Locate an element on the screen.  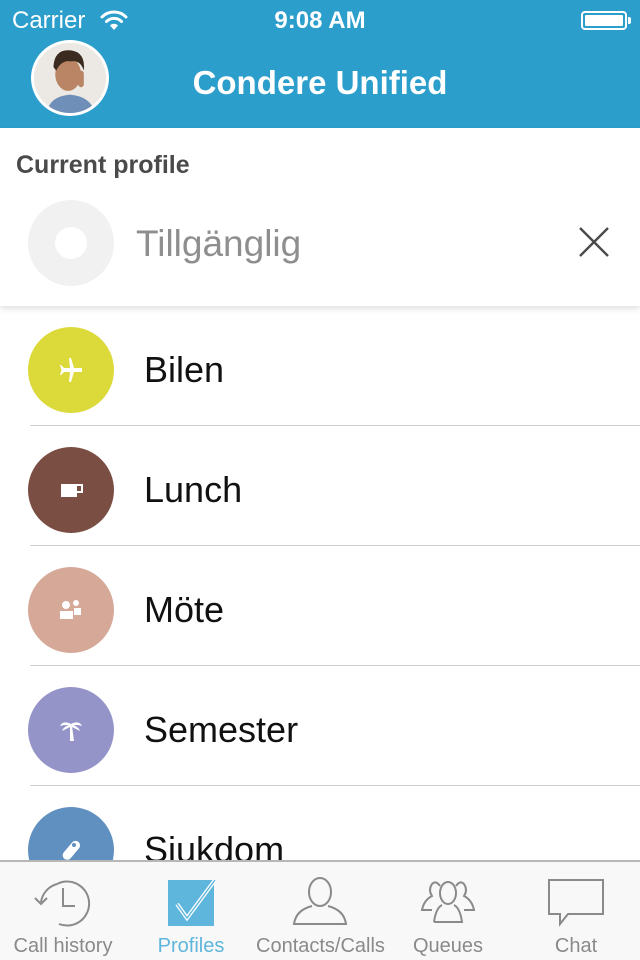
pill-icon is located at coordinates (71, 850).